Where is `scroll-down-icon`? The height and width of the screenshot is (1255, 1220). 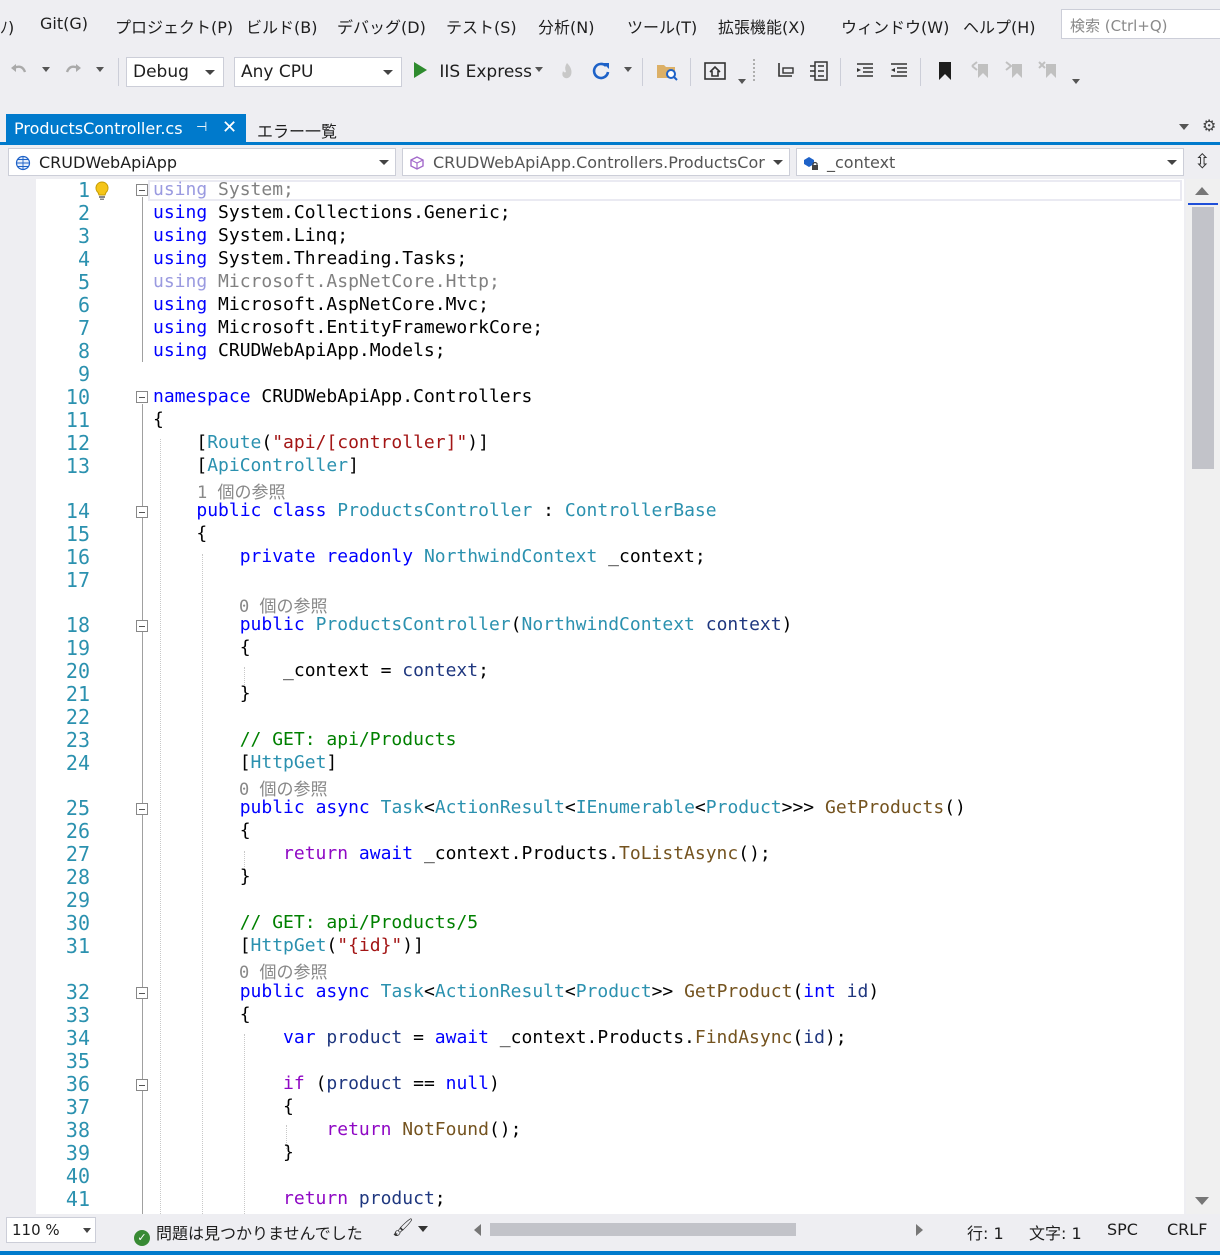 scroll-down-icon is located at coordinates (1202, 1201).